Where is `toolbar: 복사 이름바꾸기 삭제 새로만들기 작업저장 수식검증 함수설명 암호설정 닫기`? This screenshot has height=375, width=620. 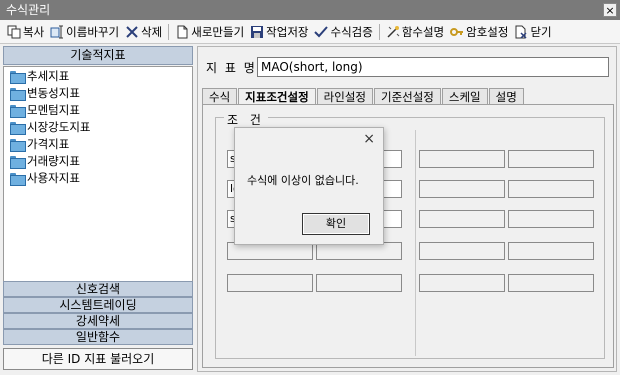
toolbar: 복사 이름바꾸기 삭제 새로만들기 작업저장 수식검증 함수설명 암호설정 닫기 is located at coordinates (310, 32).